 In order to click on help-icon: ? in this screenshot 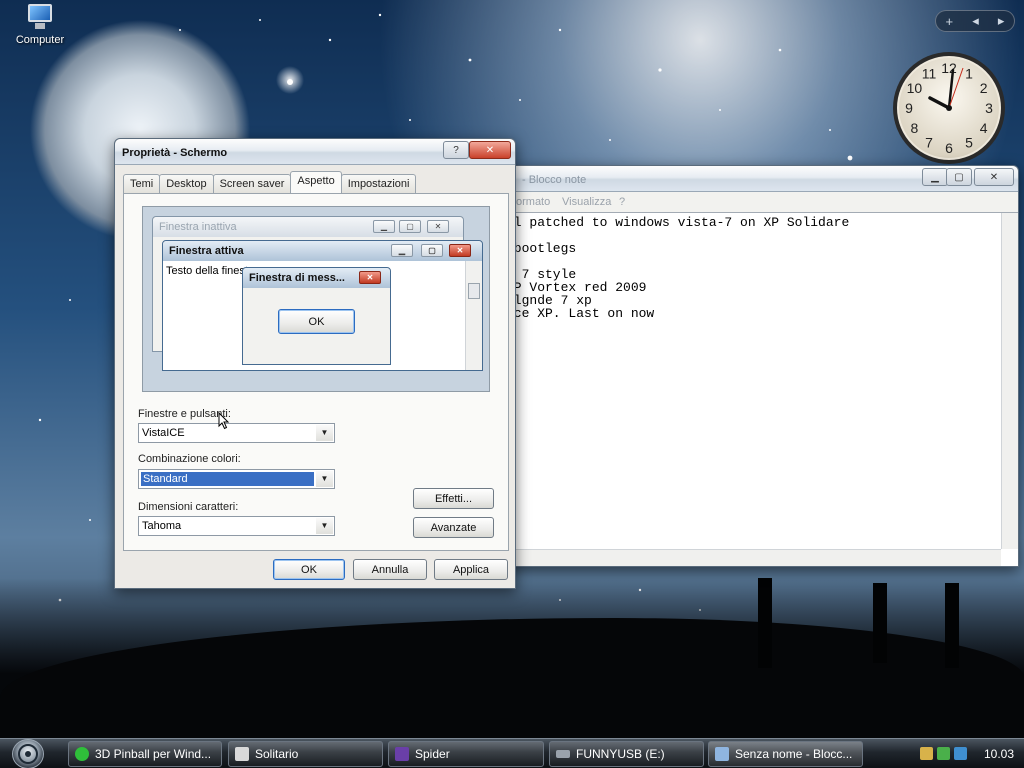, I will do `click(456, 150)`.